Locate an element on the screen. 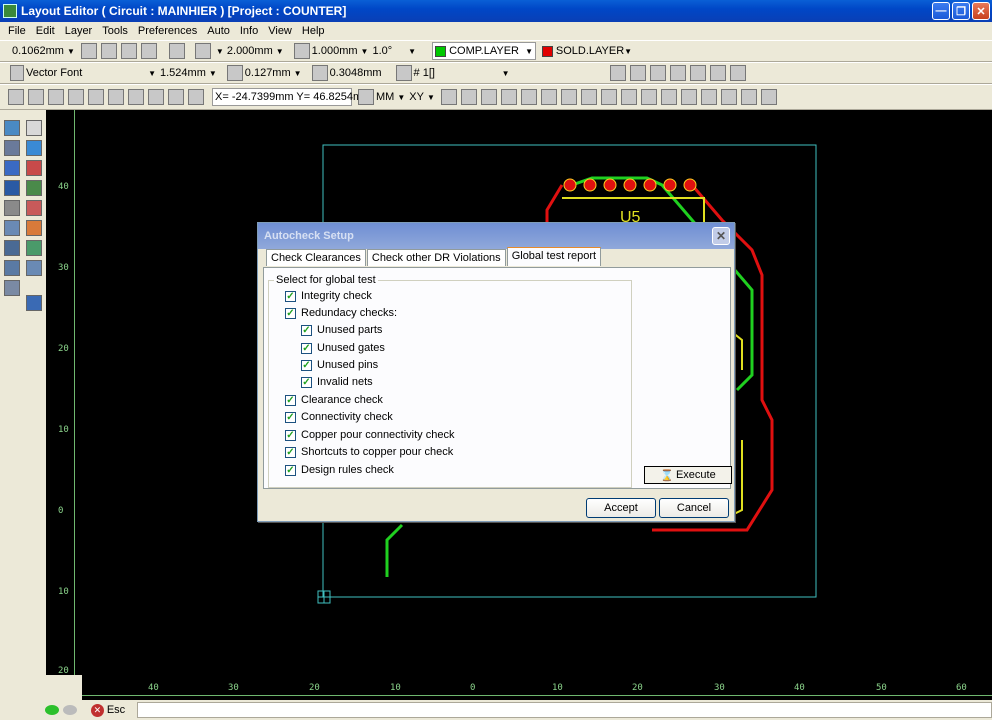 This screenshot has width=992, height=720. select-tool-icon is located at coordinates (16, 97).